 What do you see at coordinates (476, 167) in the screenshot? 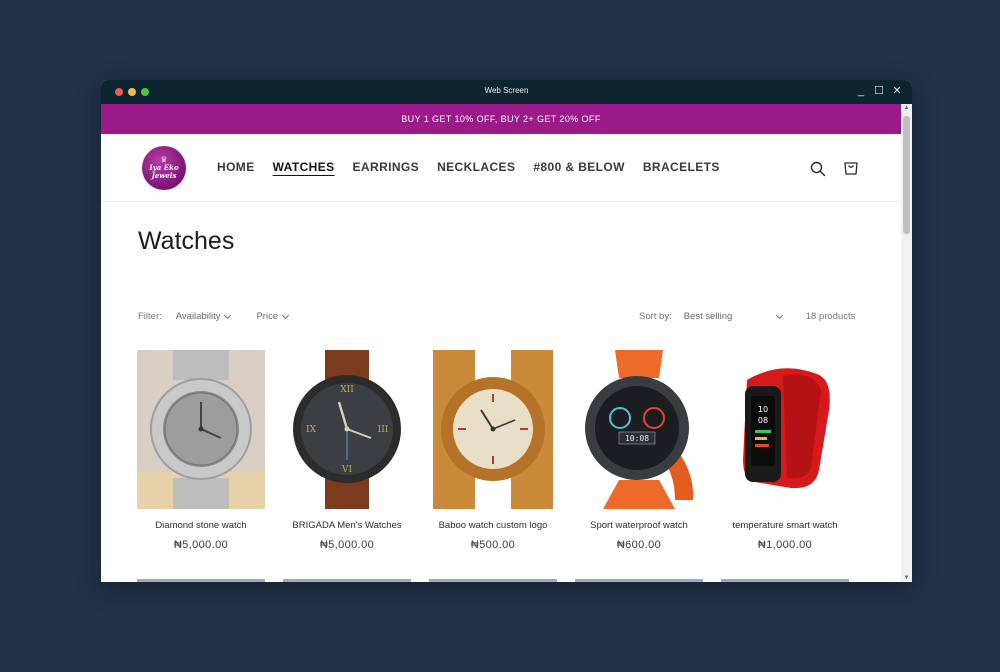
I see `nav-item-necklaces: NECKLACES` at bounding box center [476, 167].